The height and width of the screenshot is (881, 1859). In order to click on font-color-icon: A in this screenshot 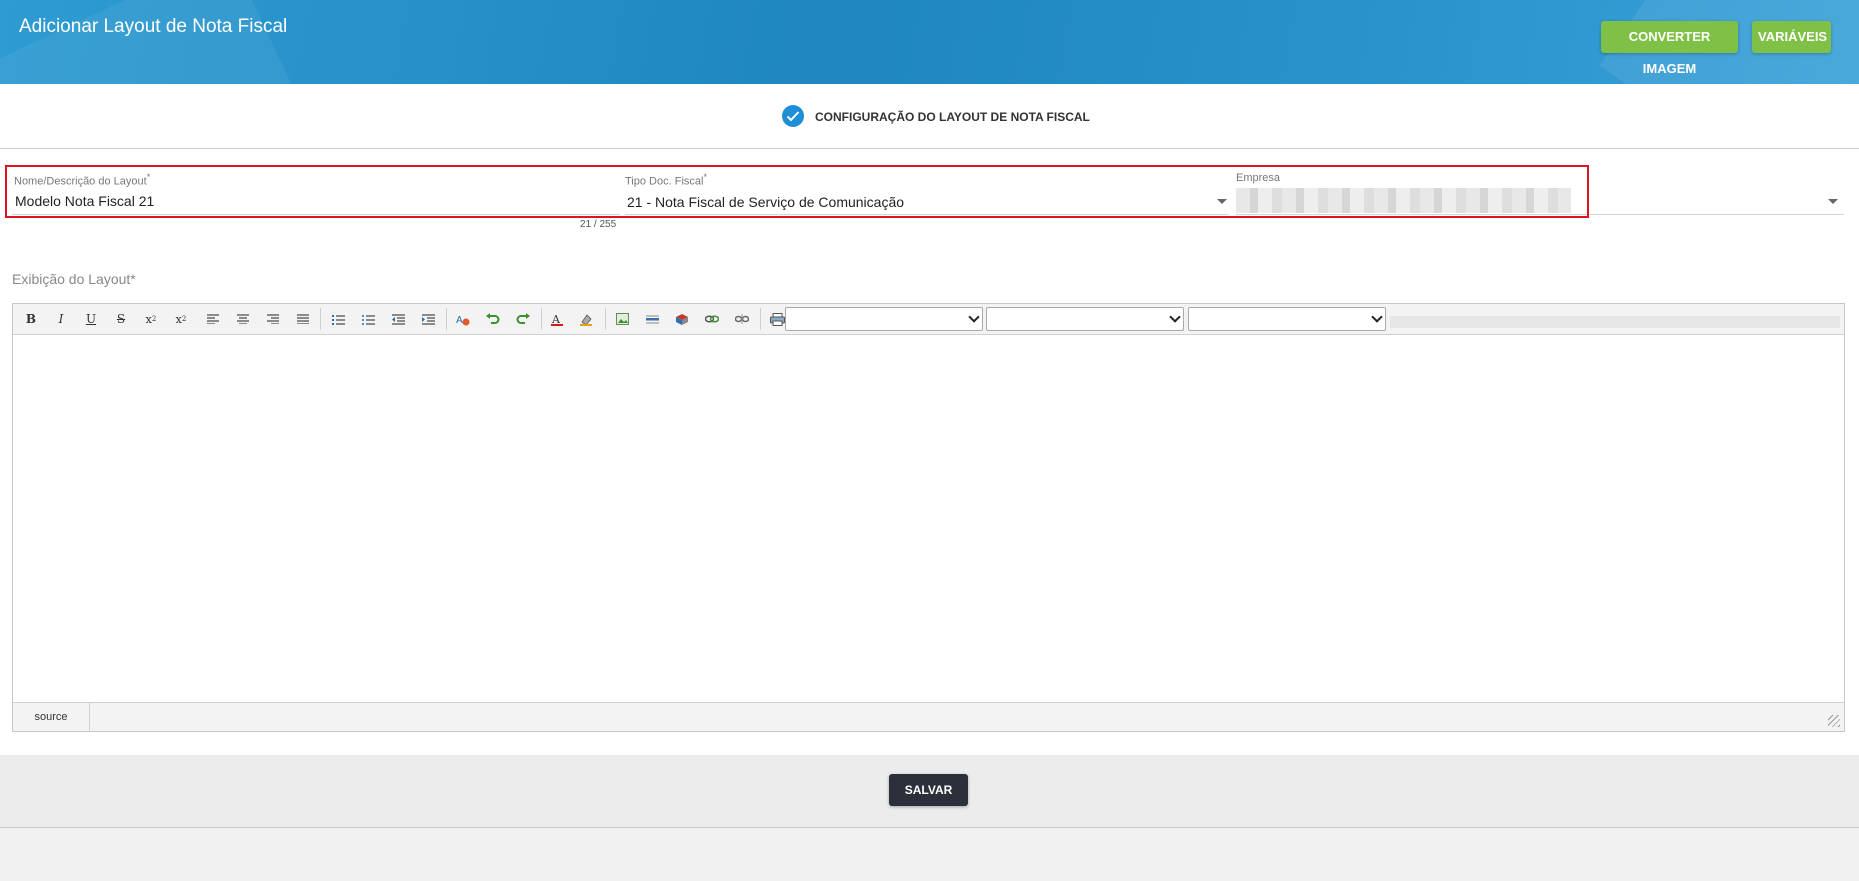, I will do `click(557, 319)`.